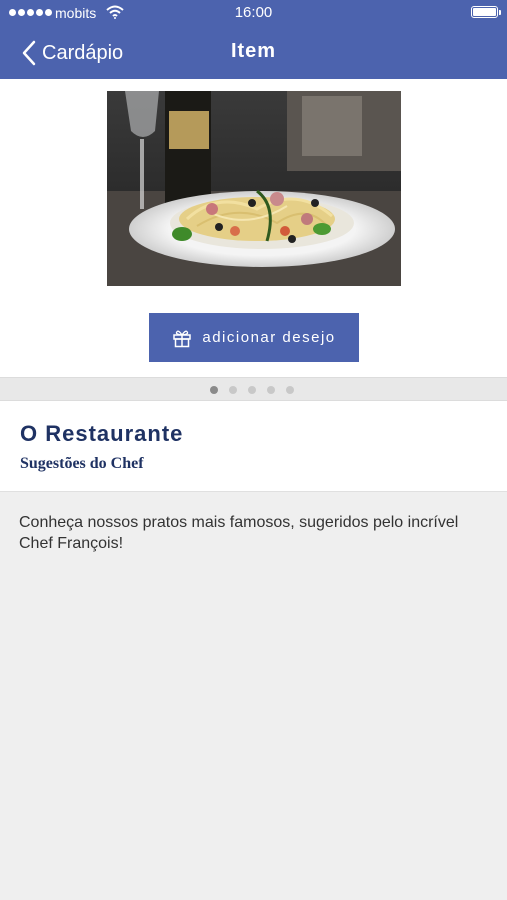  I want to click on app-header: mobits 16:00 Cardápio Item, so click(253, 39).